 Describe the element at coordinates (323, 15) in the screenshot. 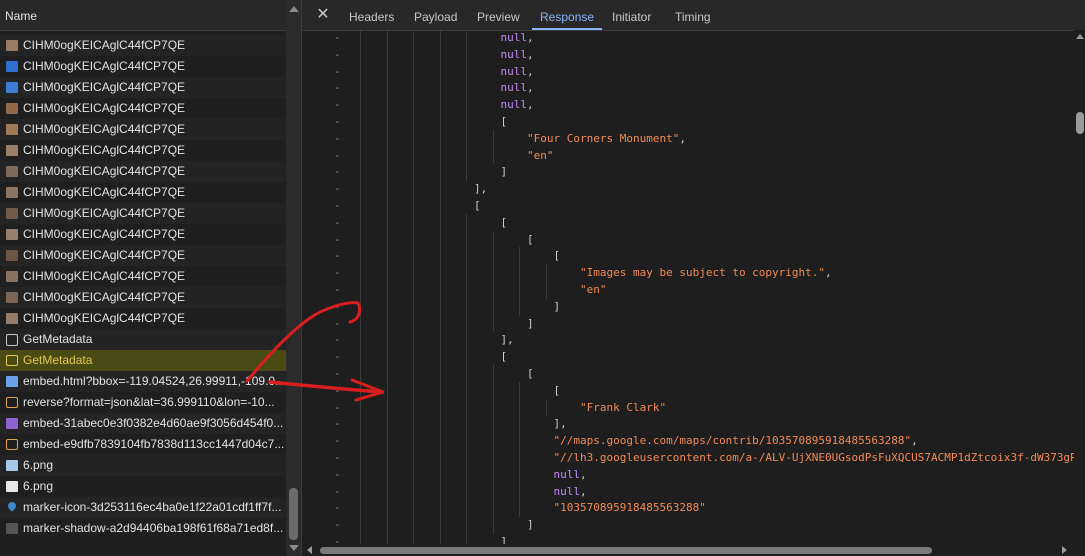

I see `close-icon: ✕` at that location.